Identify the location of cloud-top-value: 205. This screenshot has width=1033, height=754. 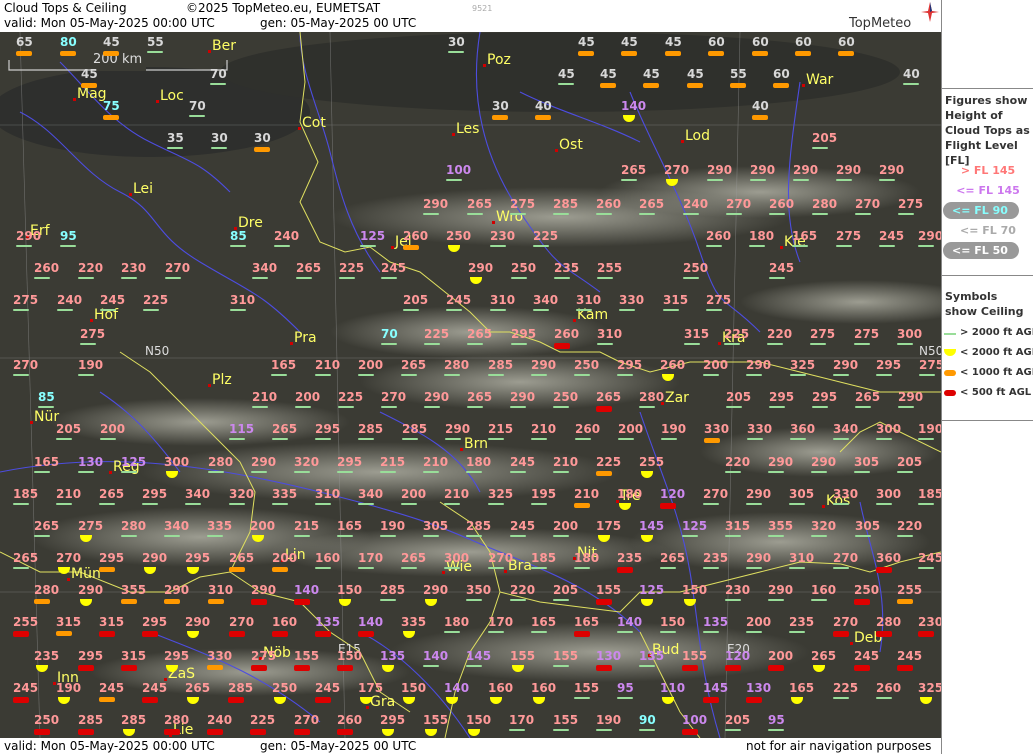
(565, 592).